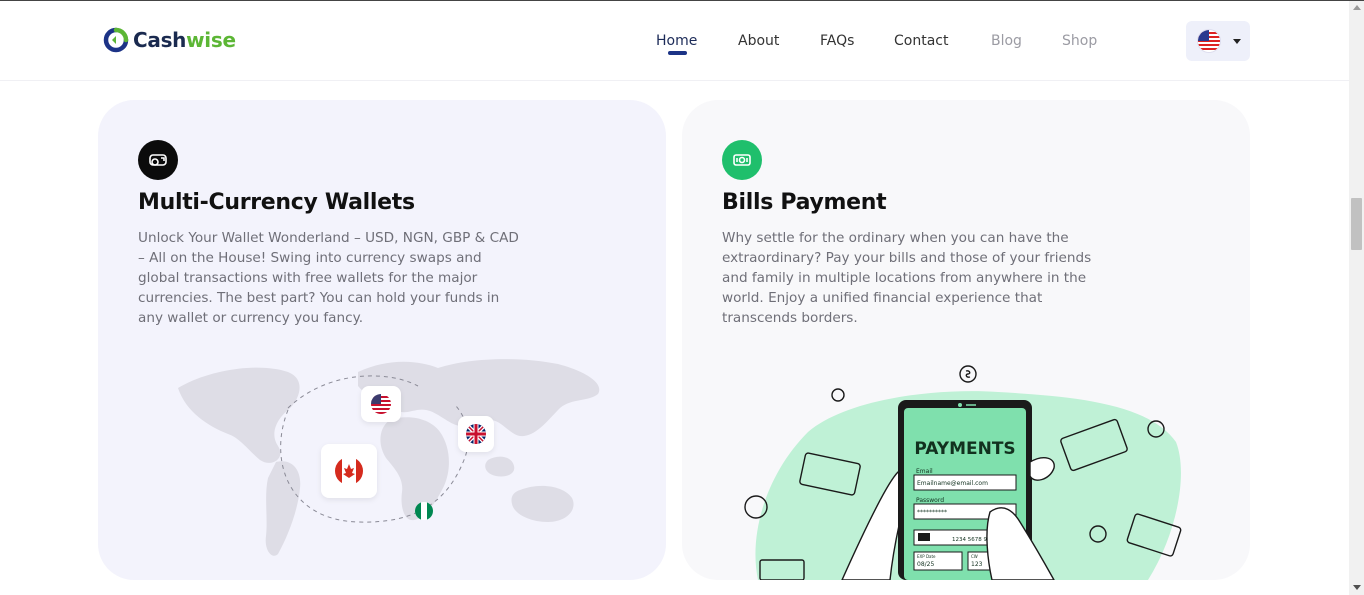 Image resolution: width=1364 pixels, height=595 pixels. I want to click on banknote-icon, so click(742, 160).